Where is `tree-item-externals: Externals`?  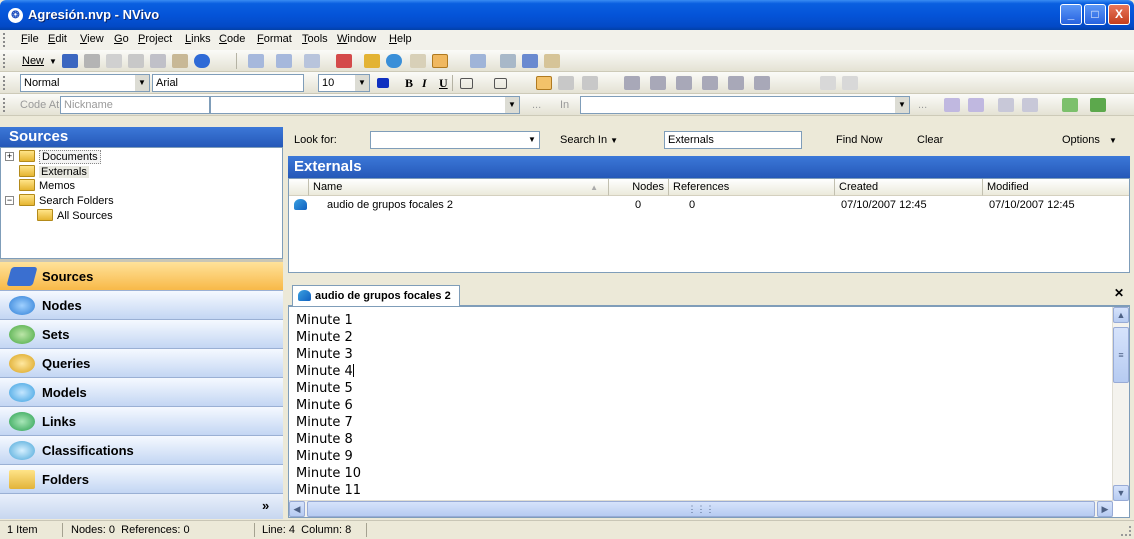
tree-item-externals: Externals is located at coordinates (54, 172).